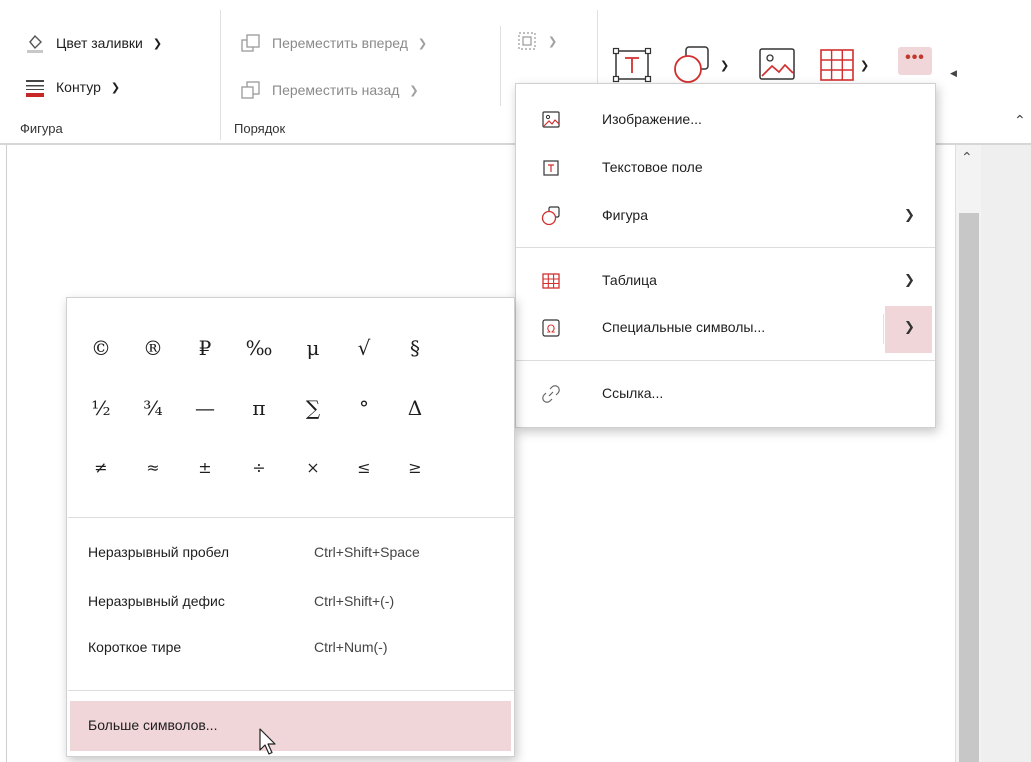 The height and width of the screenshot is (762, 1031). I want to click on symbol-plus-minus: ±, so click(205, 468).